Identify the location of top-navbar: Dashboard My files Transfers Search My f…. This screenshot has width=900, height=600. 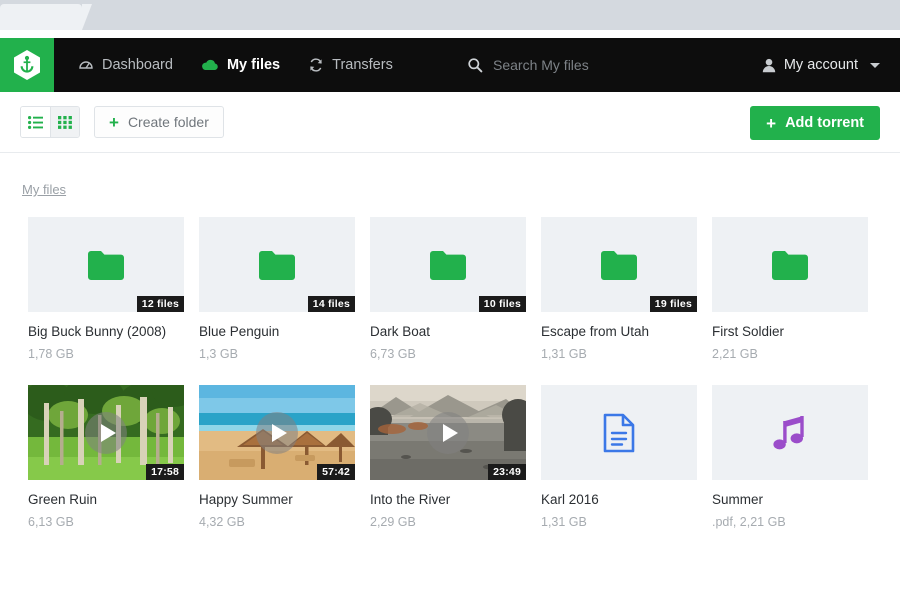
(450, 65).